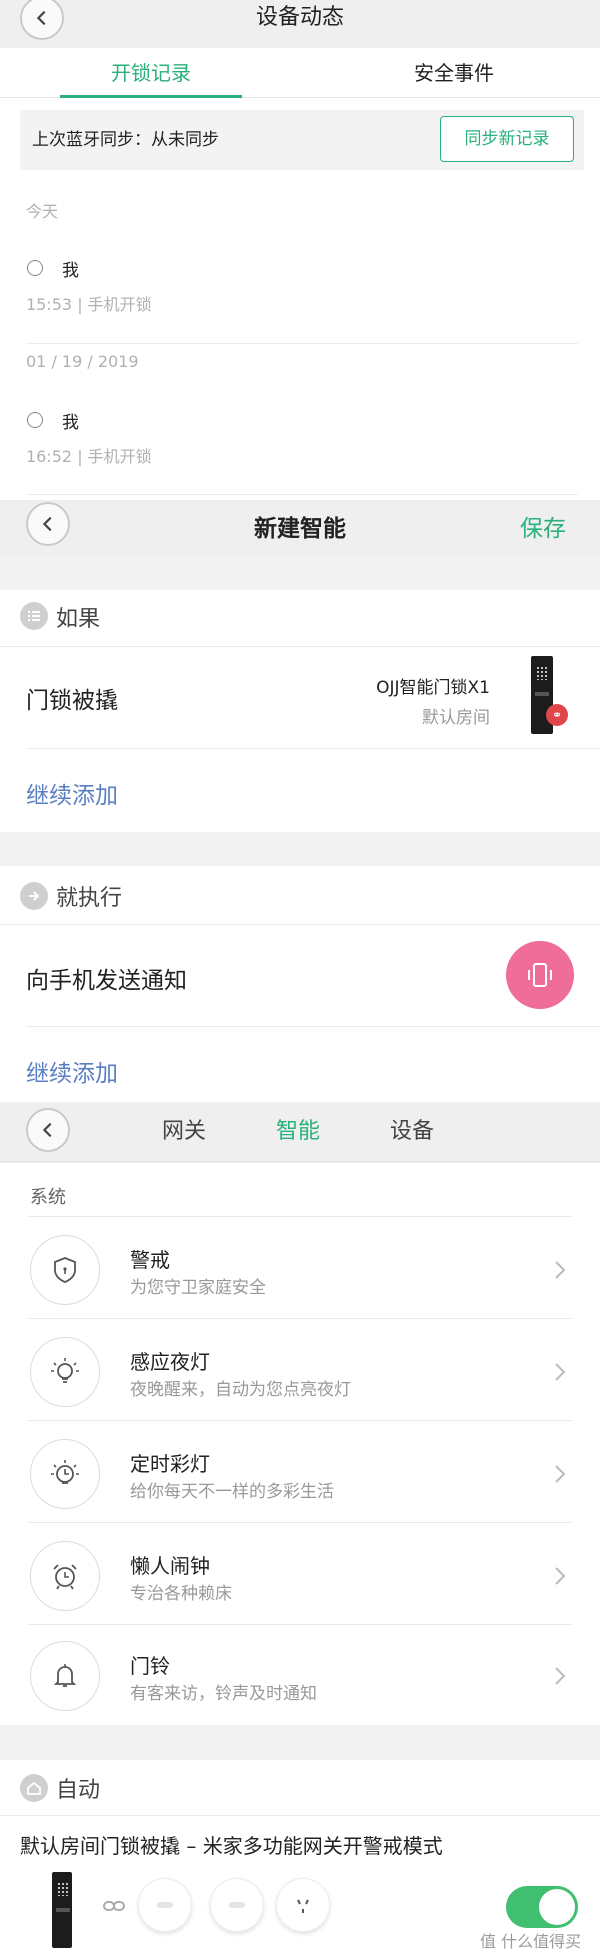 This screenshot has height=1957, width=600. What do you see at coordinates (198, 1288) in the screenshot?
I see `item-desc: 为您守卫家庭安全` at bounding box center [198, 1288].